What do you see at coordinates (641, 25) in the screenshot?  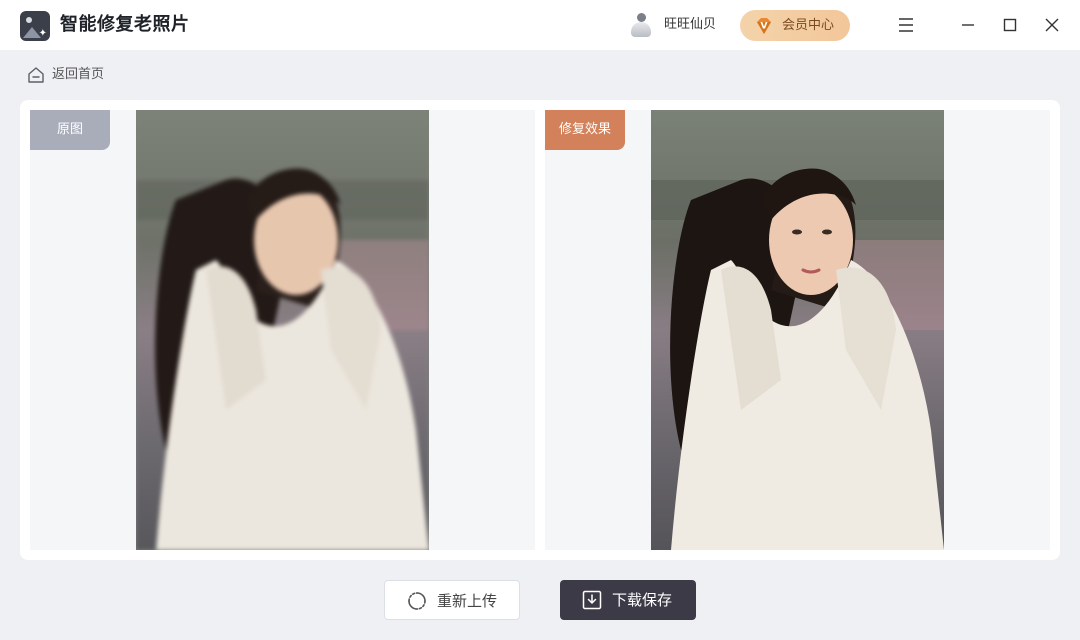 I see `user-avatar-icon` at bounding box center [641, 25].